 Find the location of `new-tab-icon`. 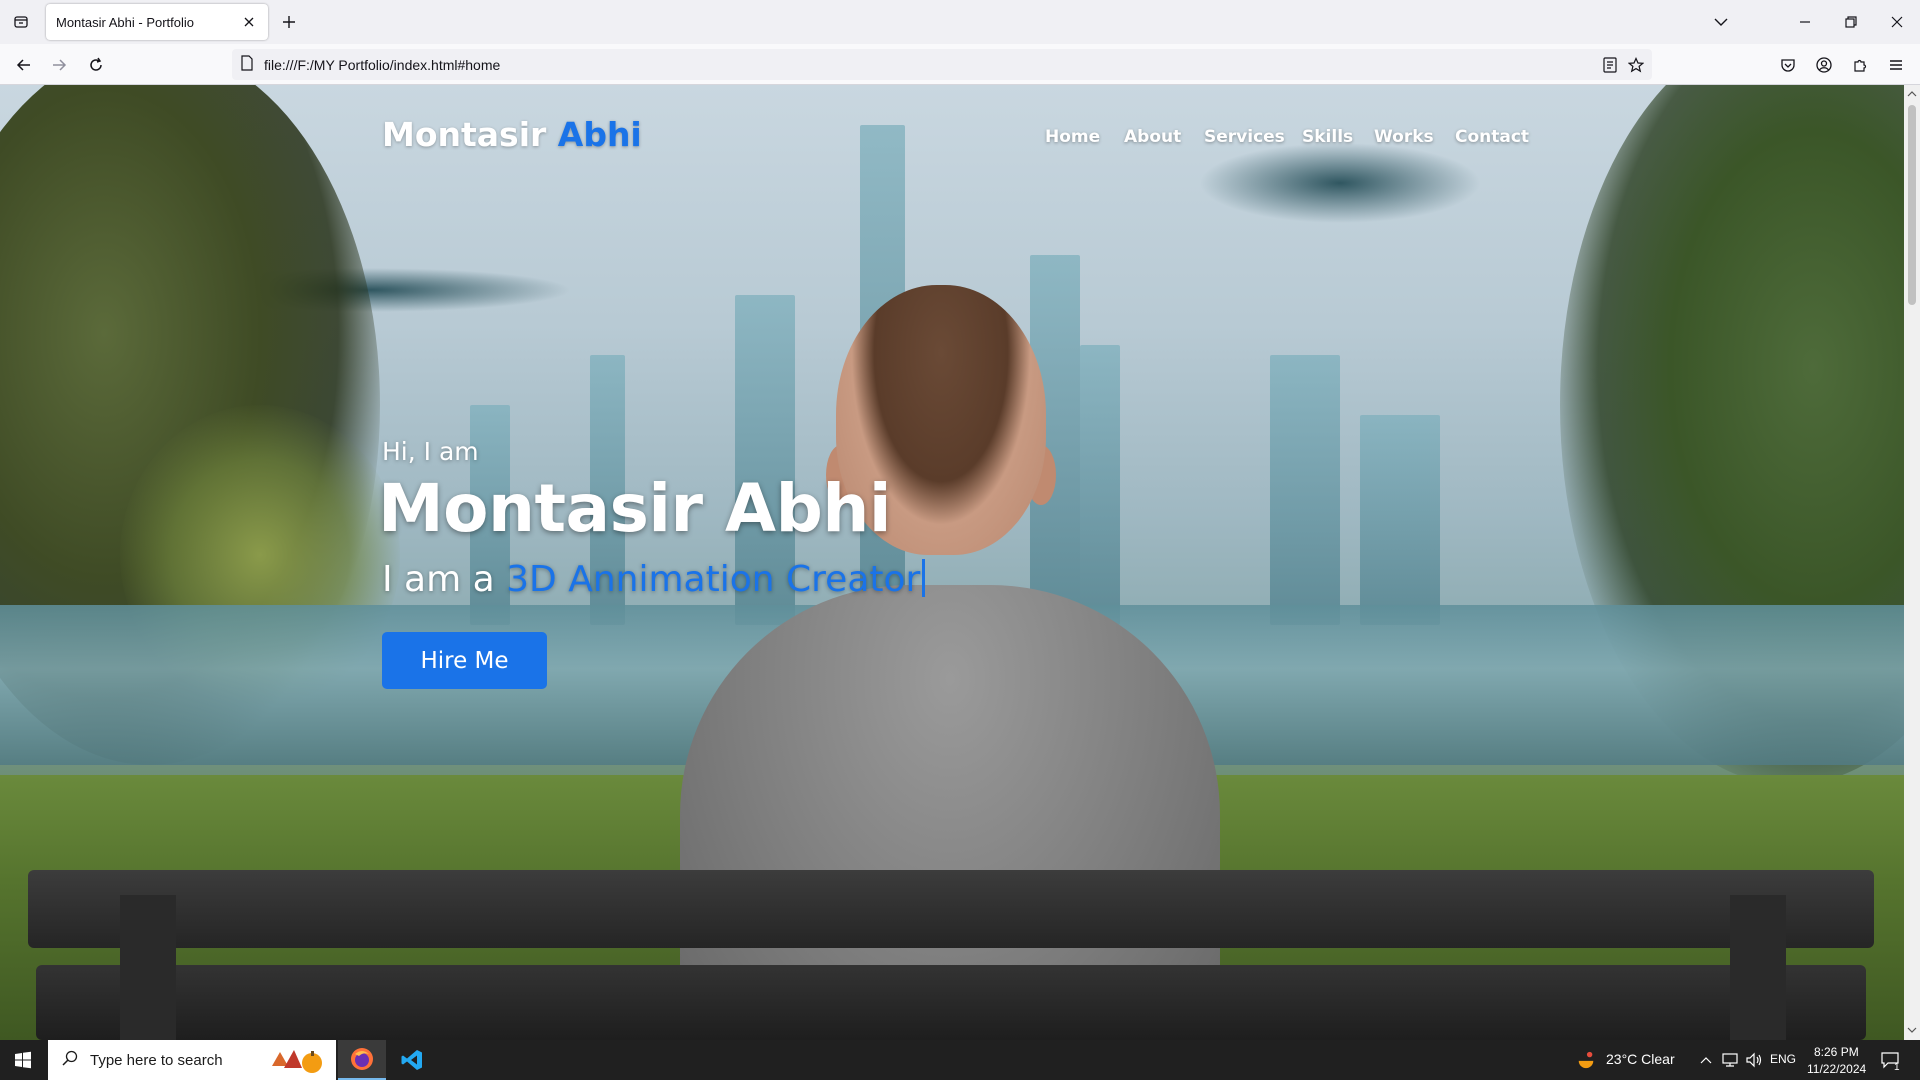

new-tab-icon is located at coordinates (289, 22).